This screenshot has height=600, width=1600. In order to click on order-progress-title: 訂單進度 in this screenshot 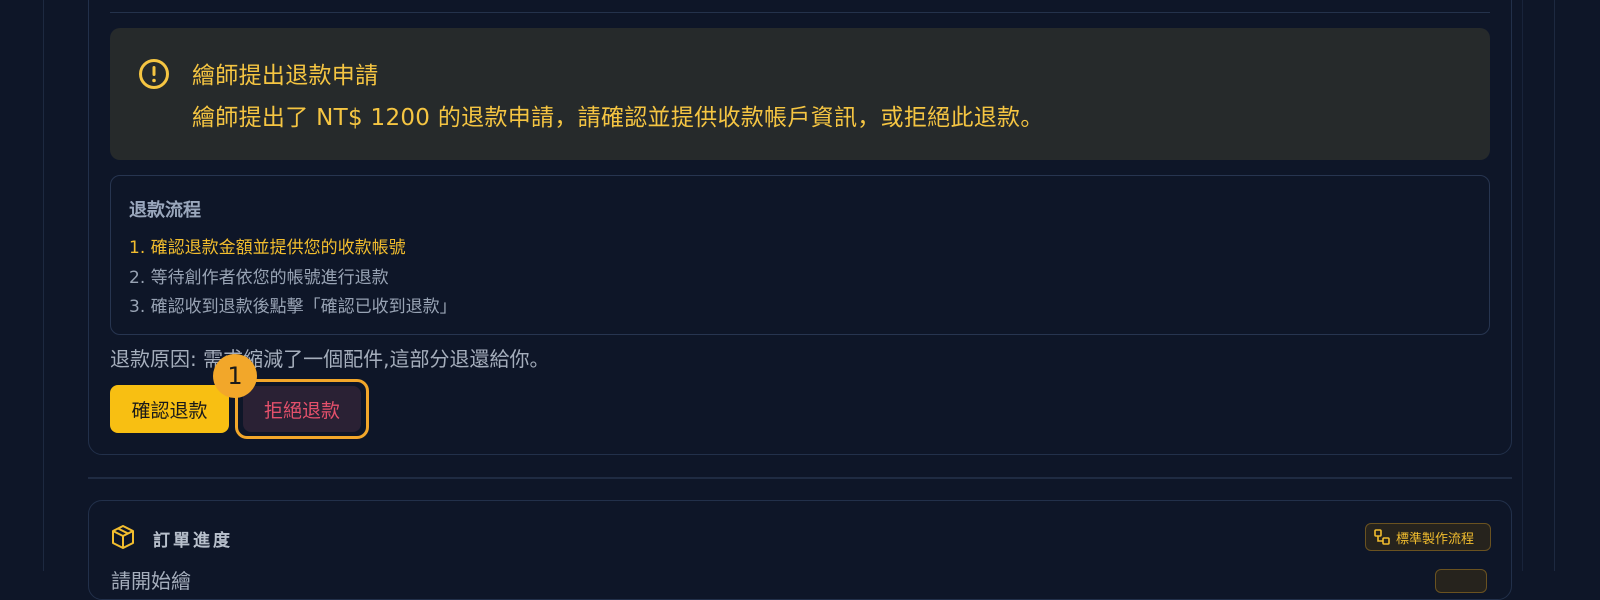, I will do `click(193, 541)`.